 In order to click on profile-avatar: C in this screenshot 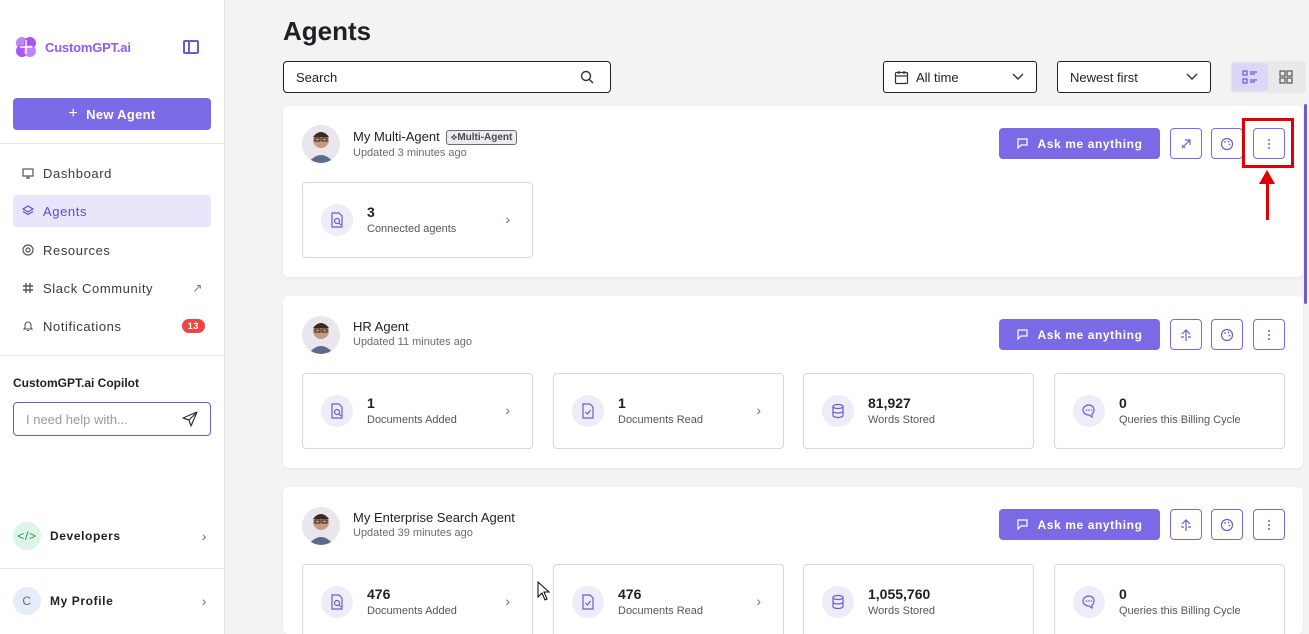, I will do `click(27, 601)`.